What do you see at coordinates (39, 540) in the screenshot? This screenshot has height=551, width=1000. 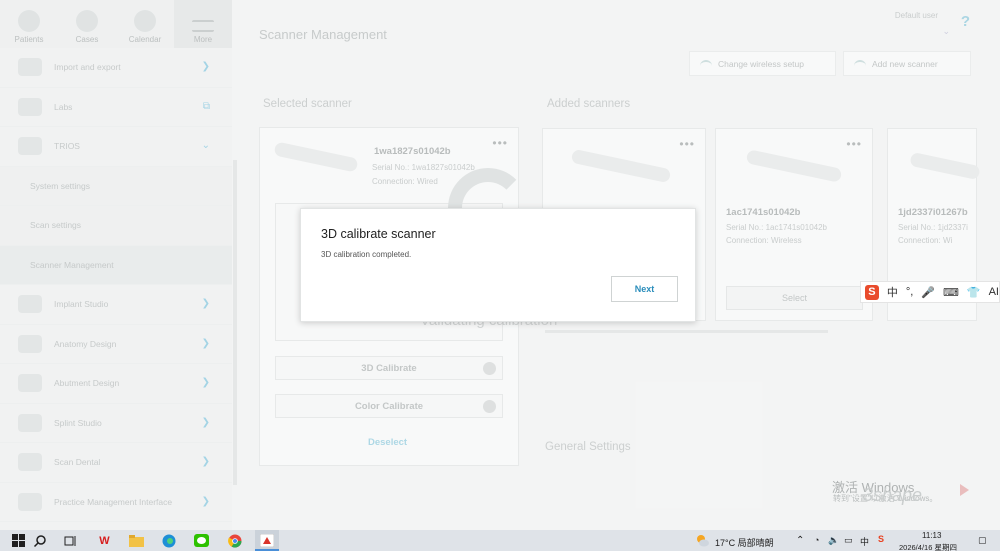 I see `search-icon` at bounding box center [39, 540].